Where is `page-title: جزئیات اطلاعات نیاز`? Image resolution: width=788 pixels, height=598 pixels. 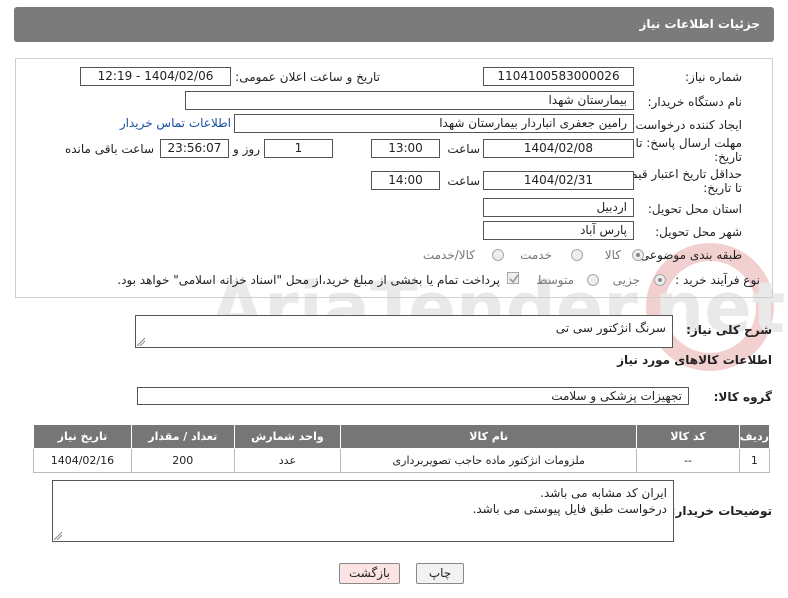
page-title: جزئیات اطلاعات نیاز is located at coordinates (699, 24).